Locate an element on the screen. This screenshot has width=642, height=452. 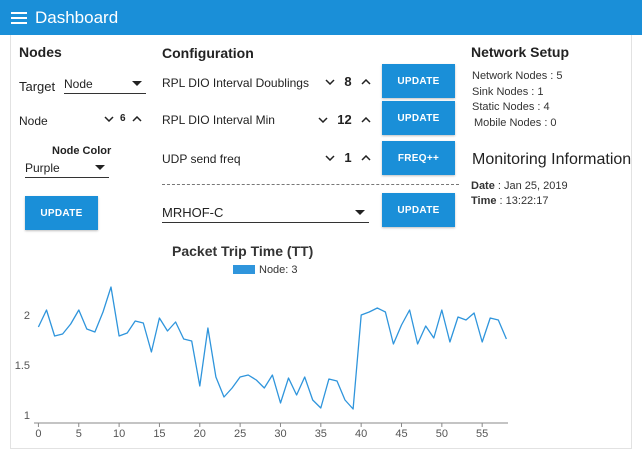
divider is located at coordinates (310, 184).